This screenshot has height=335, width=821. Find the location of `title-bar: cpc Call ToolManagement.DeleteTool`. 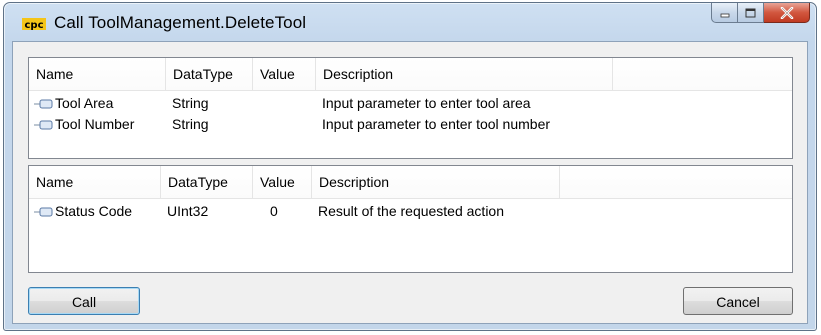

title-bar: cpc Call ToolManagement.DeleteTool is located at coordinates (410, 23).